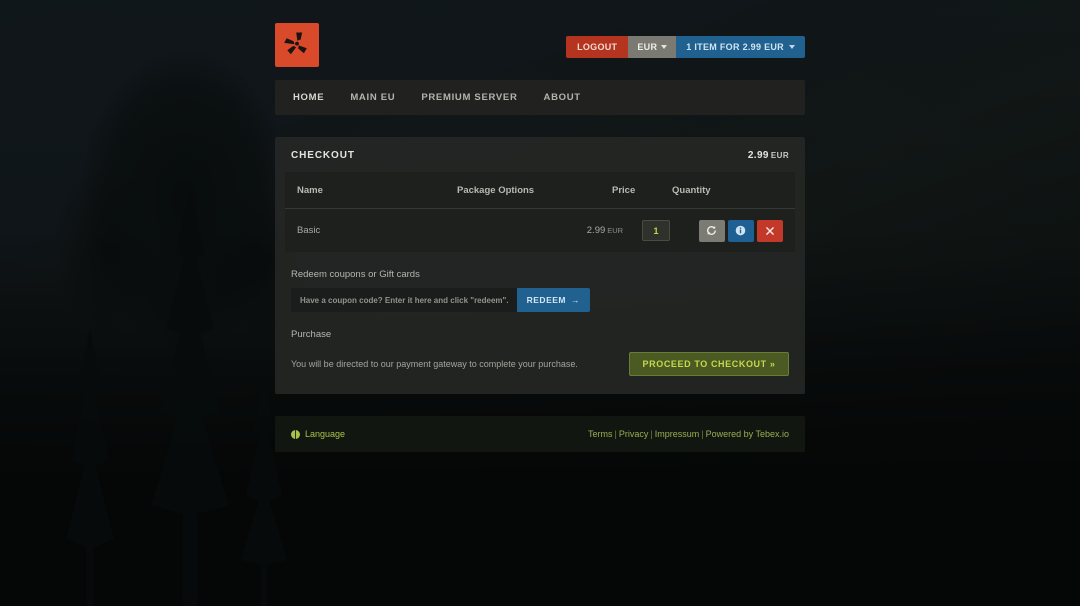 Image resolution: width=1080 pixels, height=606 pixels. What do you see at coordinates (295, 434) in the screenshot?
I see `globe-icon` at bounding box center [295, 434].